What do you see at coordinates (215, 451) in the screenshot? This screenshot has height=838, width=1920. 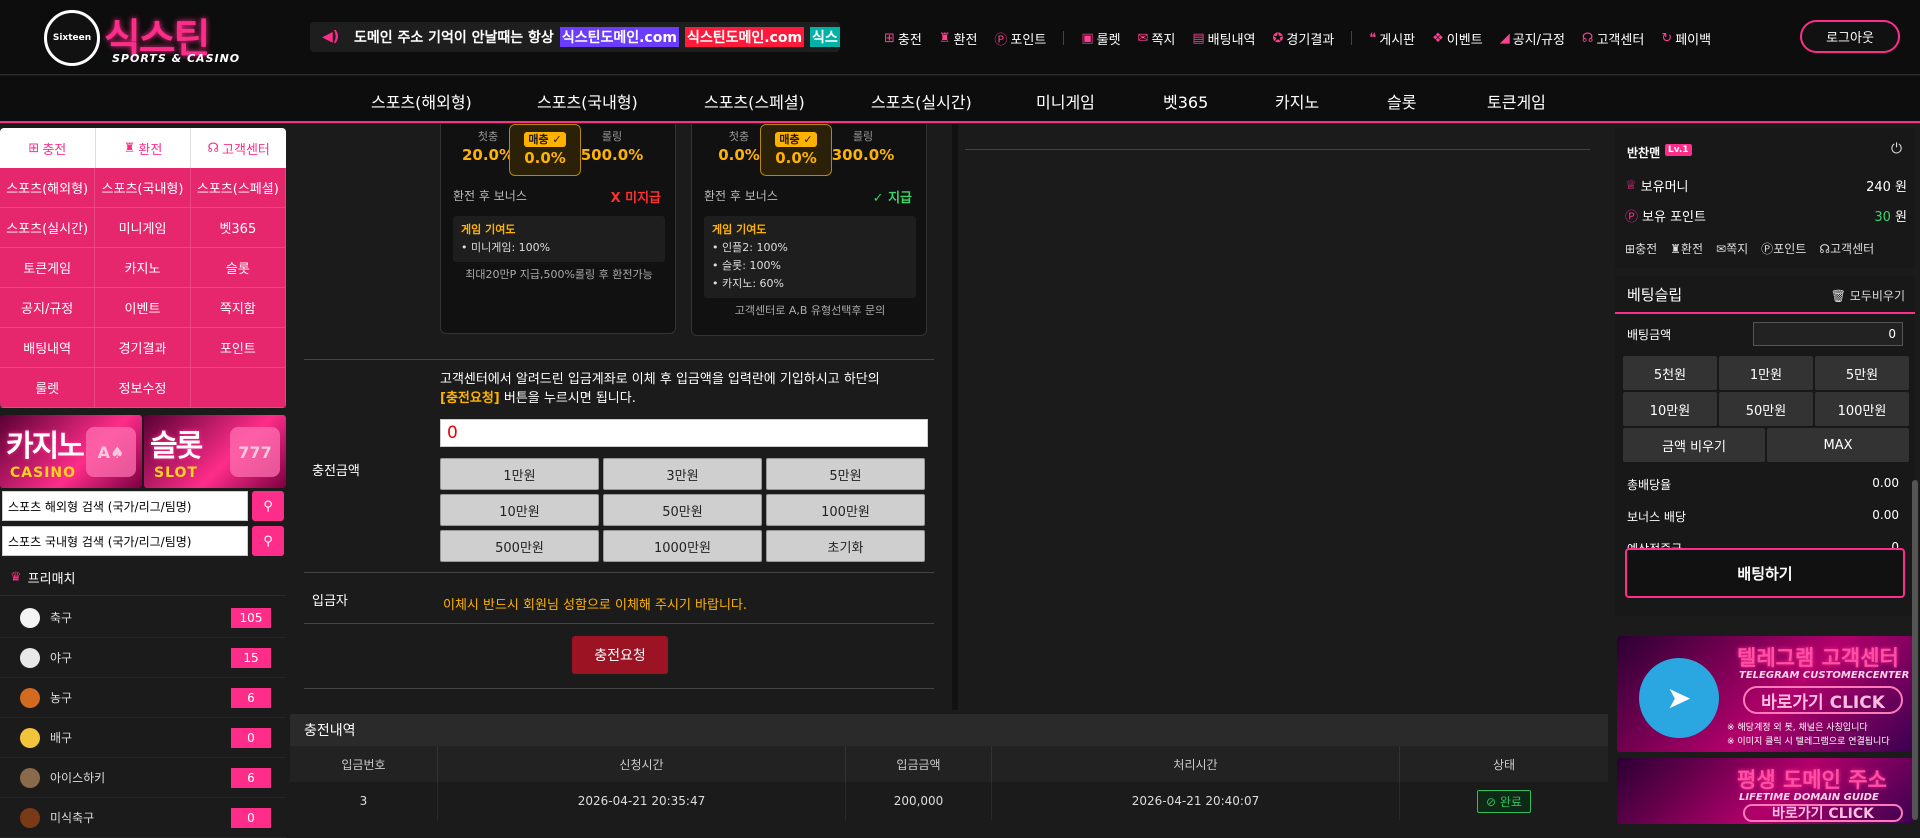 I see `slot-banner: 슬롯 SLOT 777` at bounding box center [215, 451].